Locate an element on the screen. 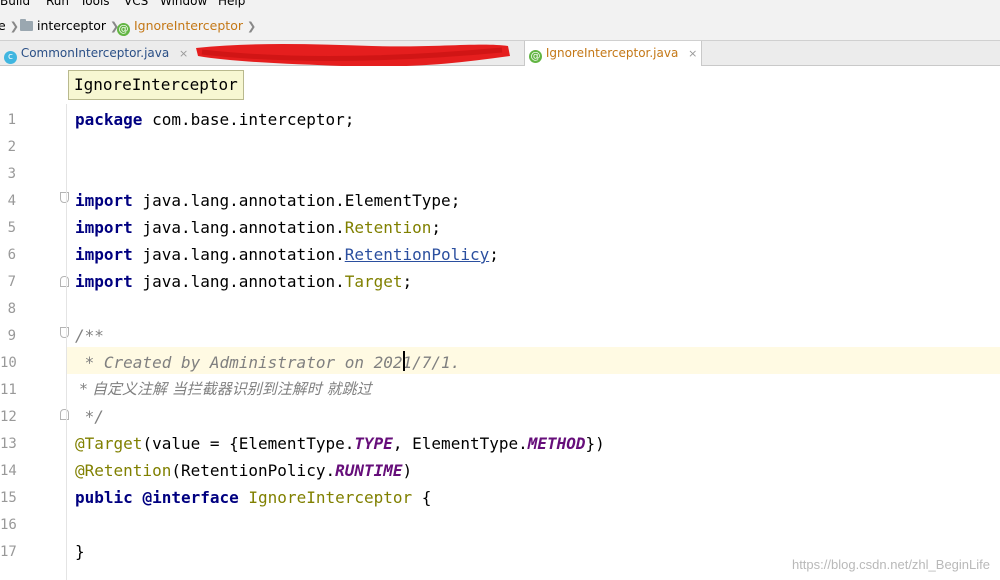  line-number: 15 is located at coordinates (8, 498).